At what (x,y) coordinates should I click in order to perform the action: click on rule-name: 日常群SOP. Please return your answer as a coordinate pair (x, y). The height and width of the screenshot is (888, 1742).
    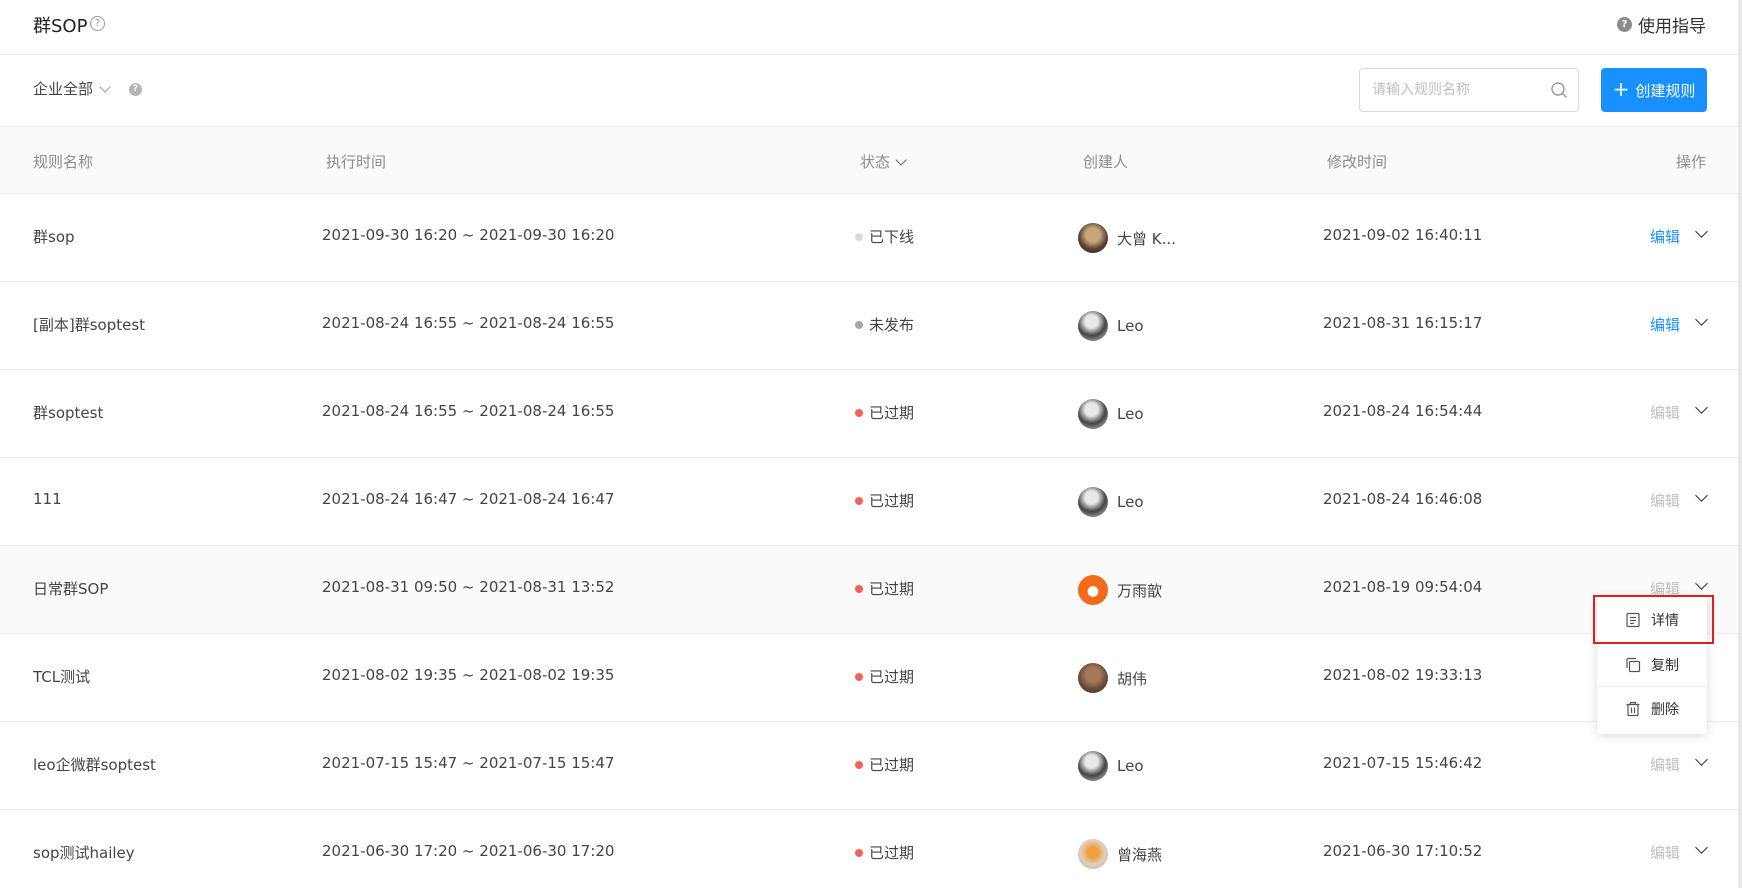
    Looking at the image, I should click on (71, 589).